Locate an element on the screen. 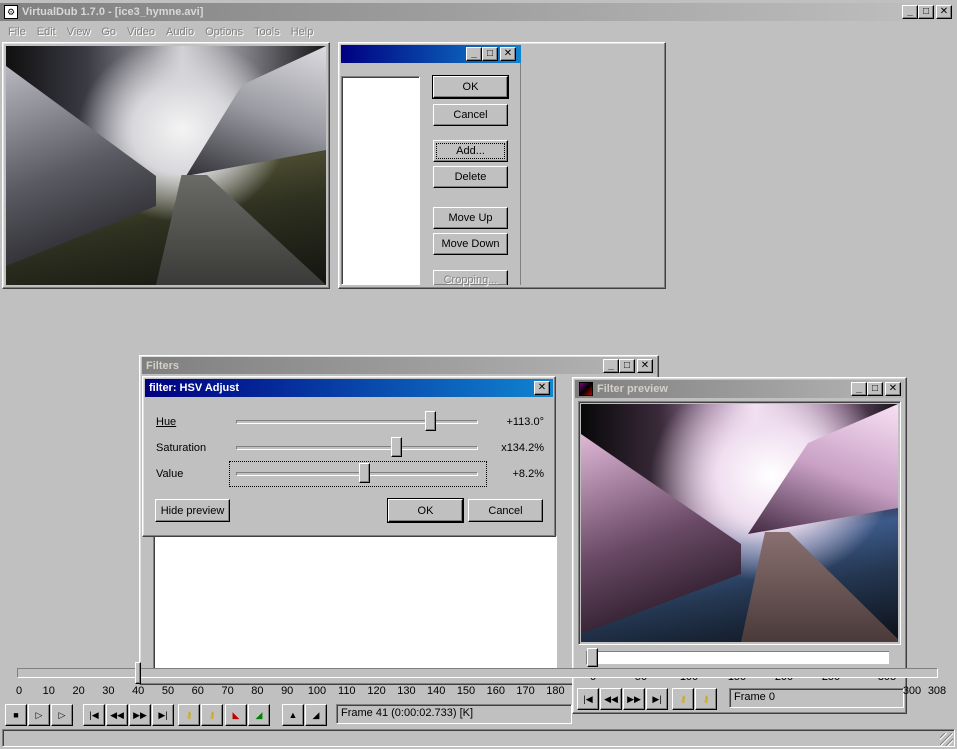 The image size is (957, 749). value-slider-track is located at coordinates (357, 474).